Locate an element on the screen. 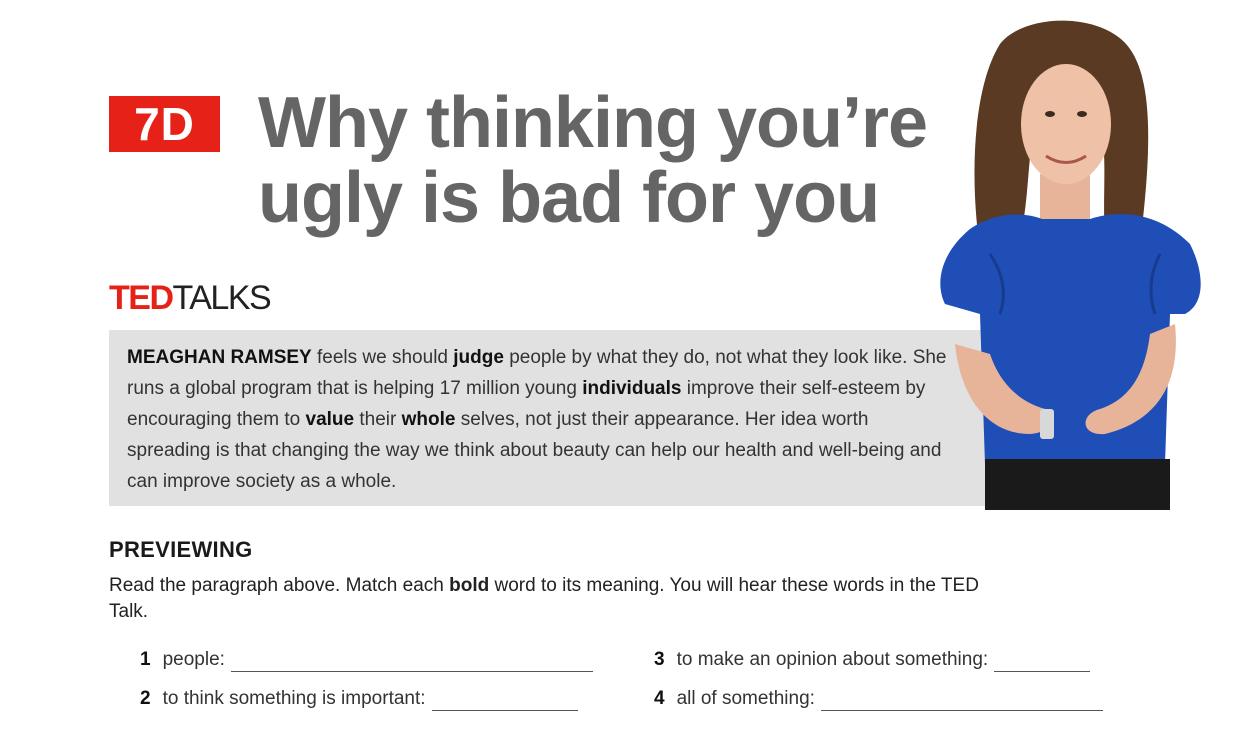  page-title: Why thinking you’re ugly is bad for you is located at coordinates (598, 161).